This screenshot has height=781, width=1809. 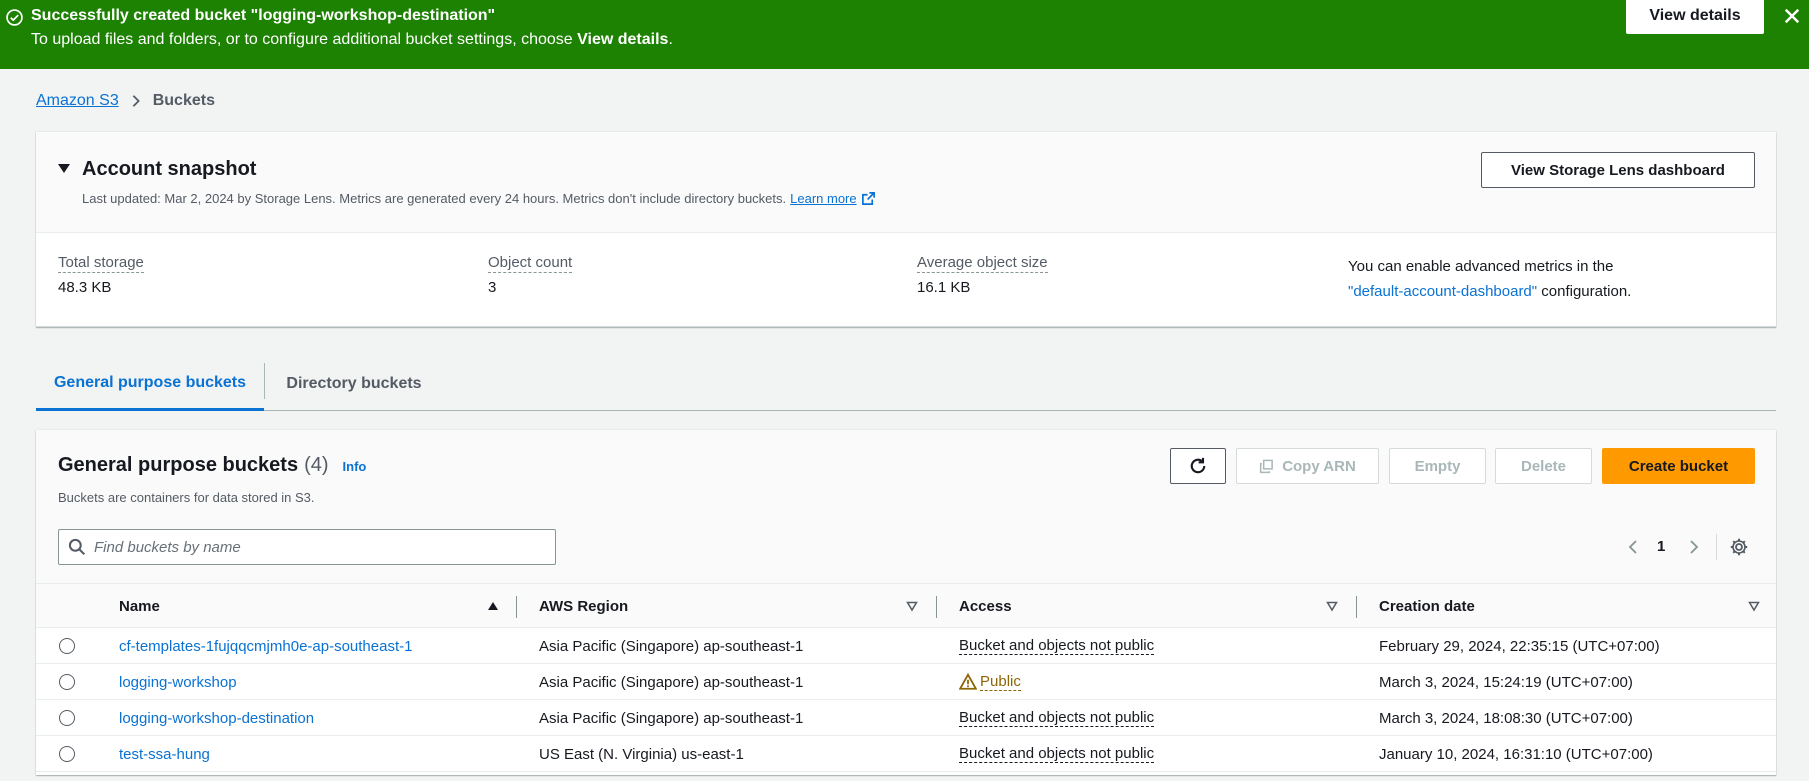 I want to click on metric-label: Object count, so click(x=530, y=263).